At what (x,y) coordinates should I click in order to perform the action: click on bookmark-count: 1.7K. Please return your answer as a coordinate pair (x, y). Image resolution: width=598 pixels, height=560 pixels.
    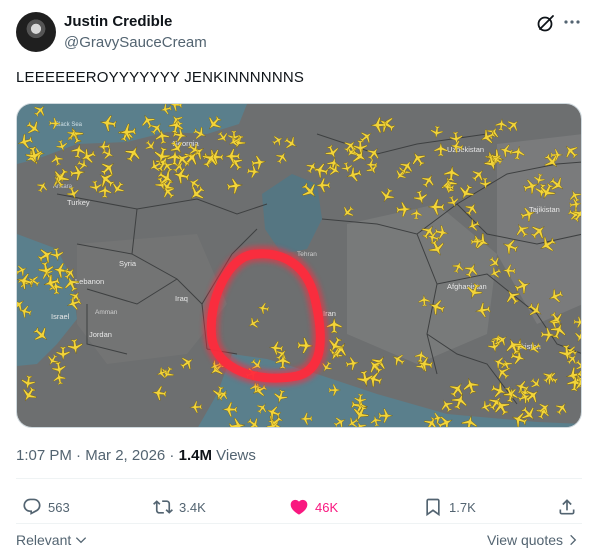
    Looking at the image, I should click on (462, 507).